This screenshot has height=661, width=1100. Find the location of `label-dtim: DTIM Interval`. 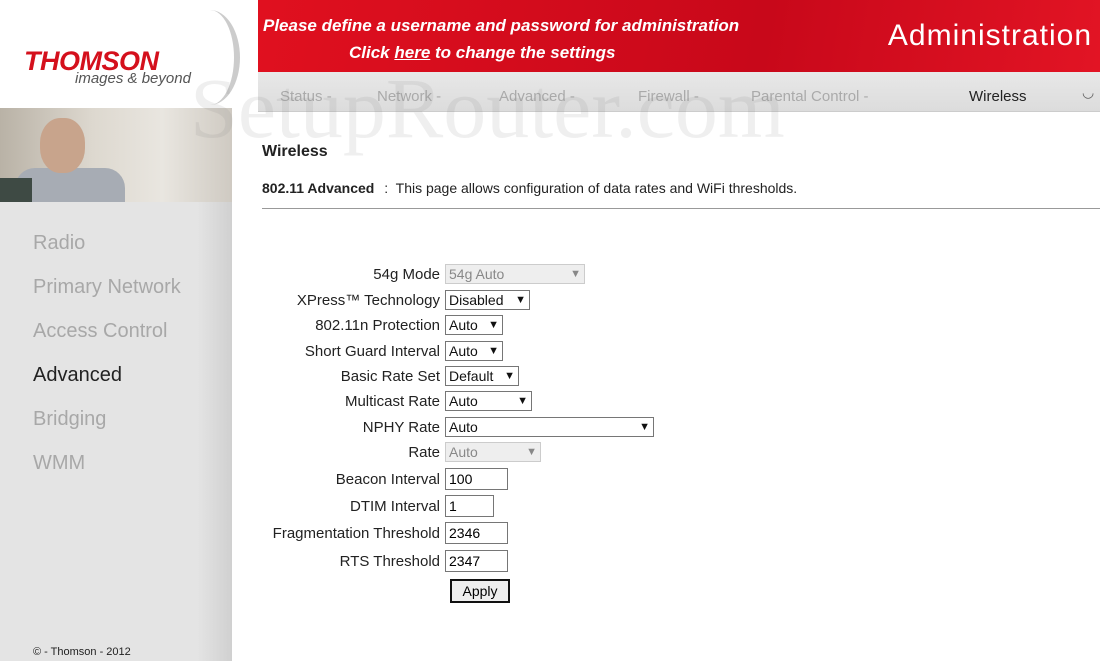

label-dtim: DTIM Interval is located at coordinates (394, 506).